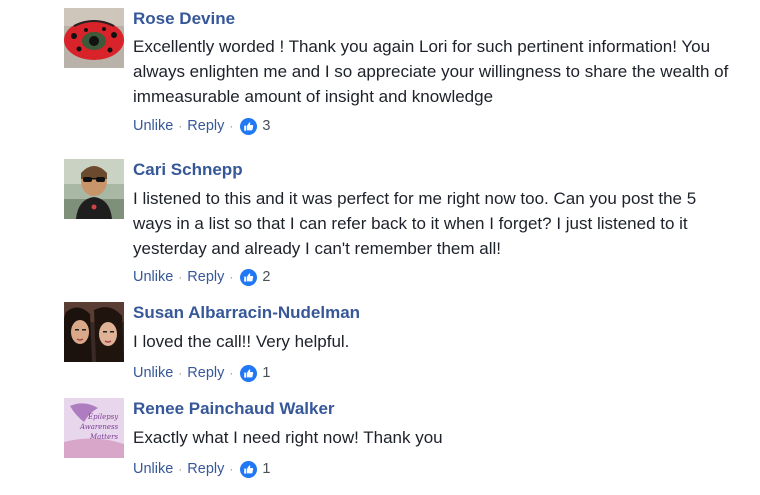  What do you see at coordinates (99, 427) in the screenshot?
I see `svg-text: Awareness` at bounding box center [99, 427].